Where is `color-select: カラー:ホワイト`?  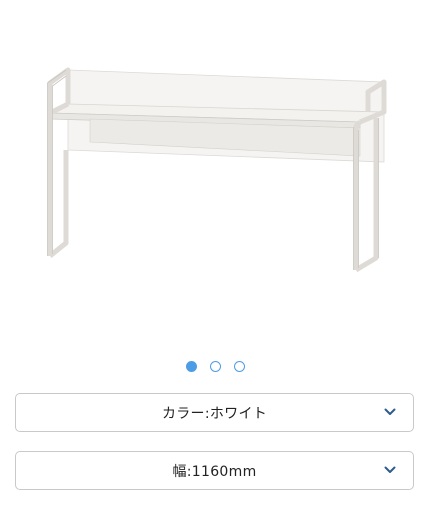 color-select: カラー:ホワイト is located at coordinates (214, 412).